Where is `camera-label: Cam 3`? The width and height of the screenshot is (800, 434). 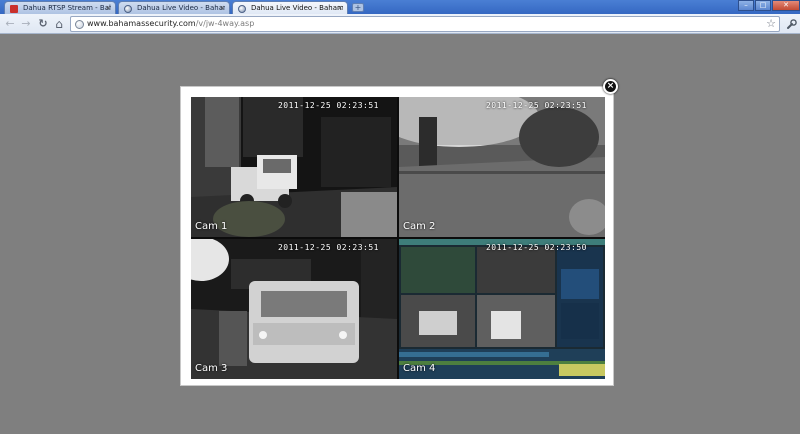
camera-label: Cam 3 is located at coordinates (211, 368).